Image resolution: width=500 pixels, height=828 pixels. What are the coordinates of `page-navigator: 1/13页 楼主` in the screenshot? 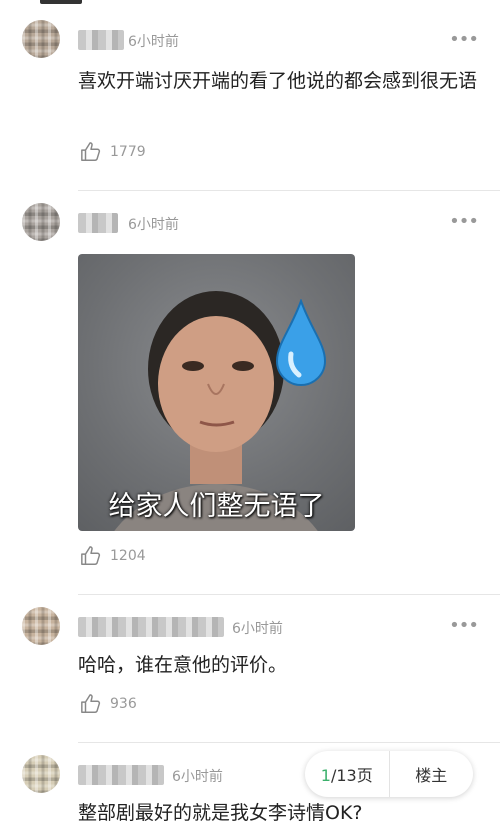 It's located at (389, 774).